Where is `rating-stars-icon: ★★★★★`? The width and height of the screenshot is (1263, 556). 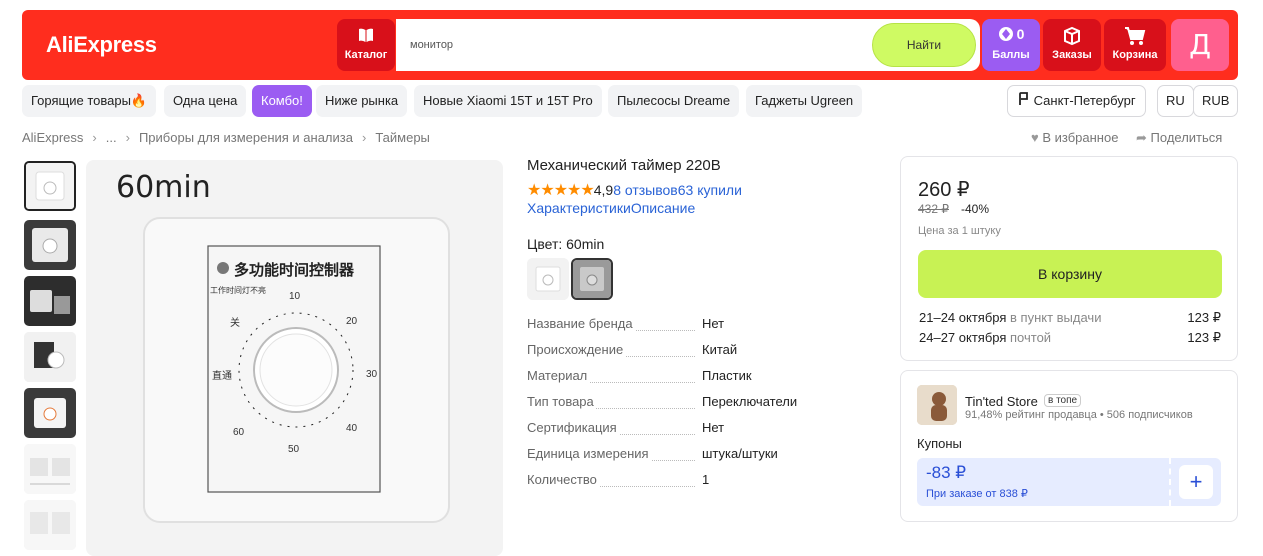 rating-stars-icon: ★★★★★ is located at coordinates (561, 190).